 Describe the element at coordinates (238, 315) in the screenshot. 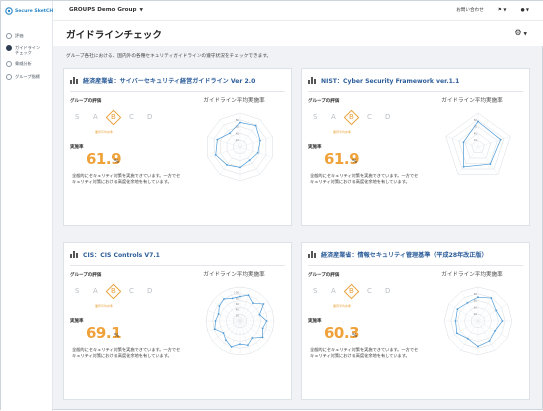

I see `radar-tick-label: 20` at that location.